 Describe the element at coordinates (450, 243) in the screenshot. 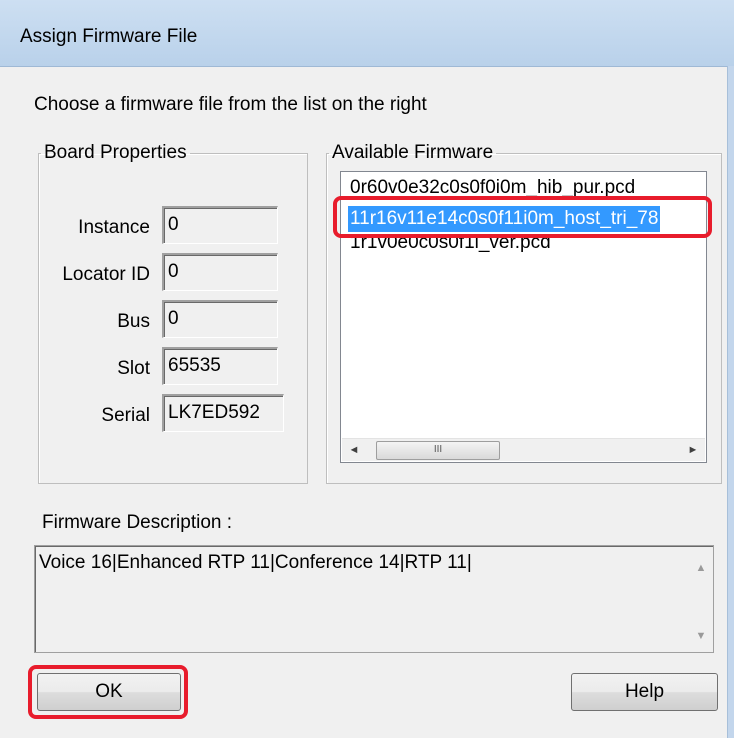

I see `firmware-list-item: 1r1v0e0c0s0f1i_ver.pcd` at that location.